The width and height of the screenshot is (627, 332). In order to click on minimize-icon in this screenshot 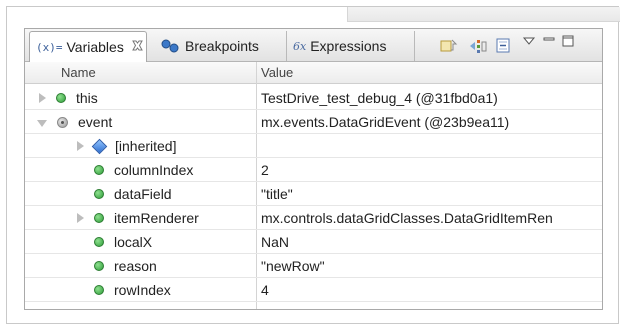, I will do `click(549, 41)`.